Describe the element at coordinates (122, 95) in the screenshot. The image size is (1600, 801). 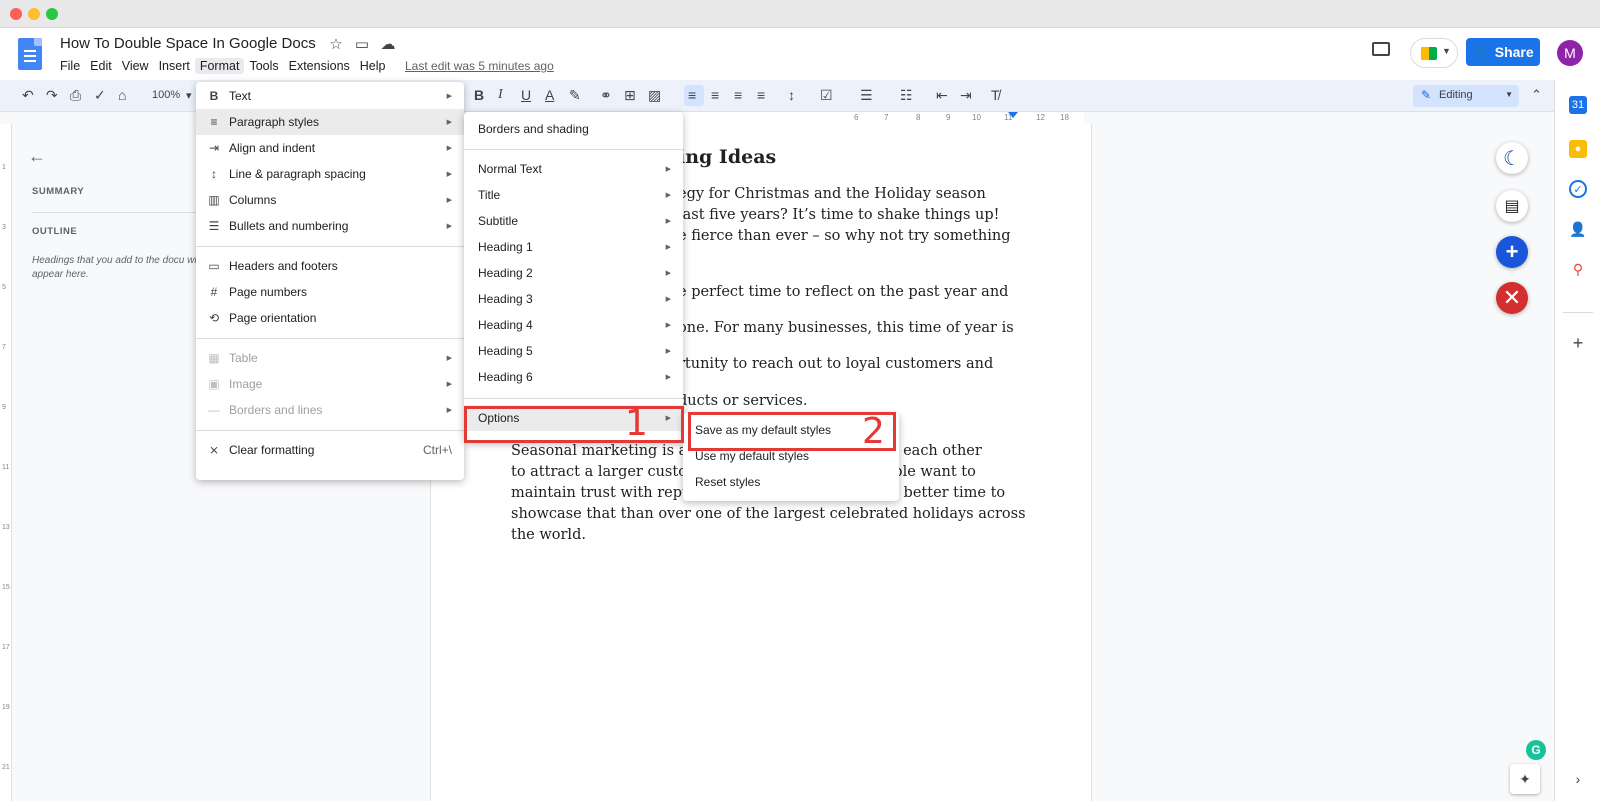
I see `paint-format-icon: ⌂` at that location.